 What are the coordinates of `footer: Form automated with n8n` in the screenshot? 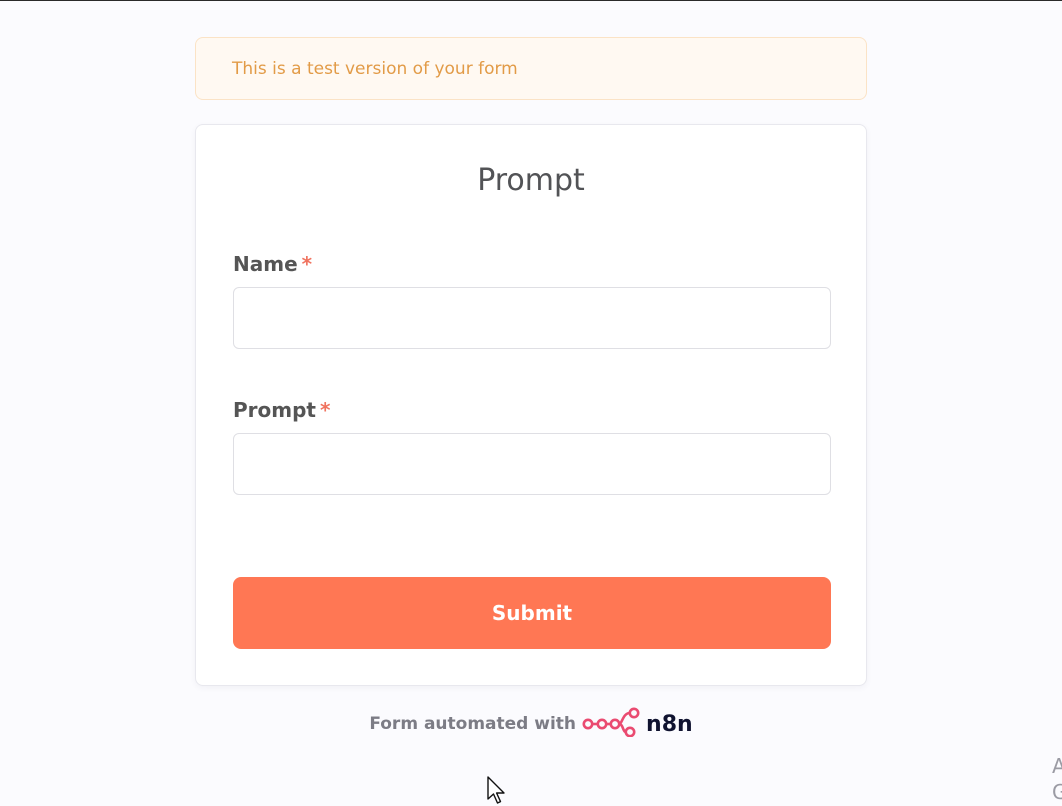 It's located at (531, 724).